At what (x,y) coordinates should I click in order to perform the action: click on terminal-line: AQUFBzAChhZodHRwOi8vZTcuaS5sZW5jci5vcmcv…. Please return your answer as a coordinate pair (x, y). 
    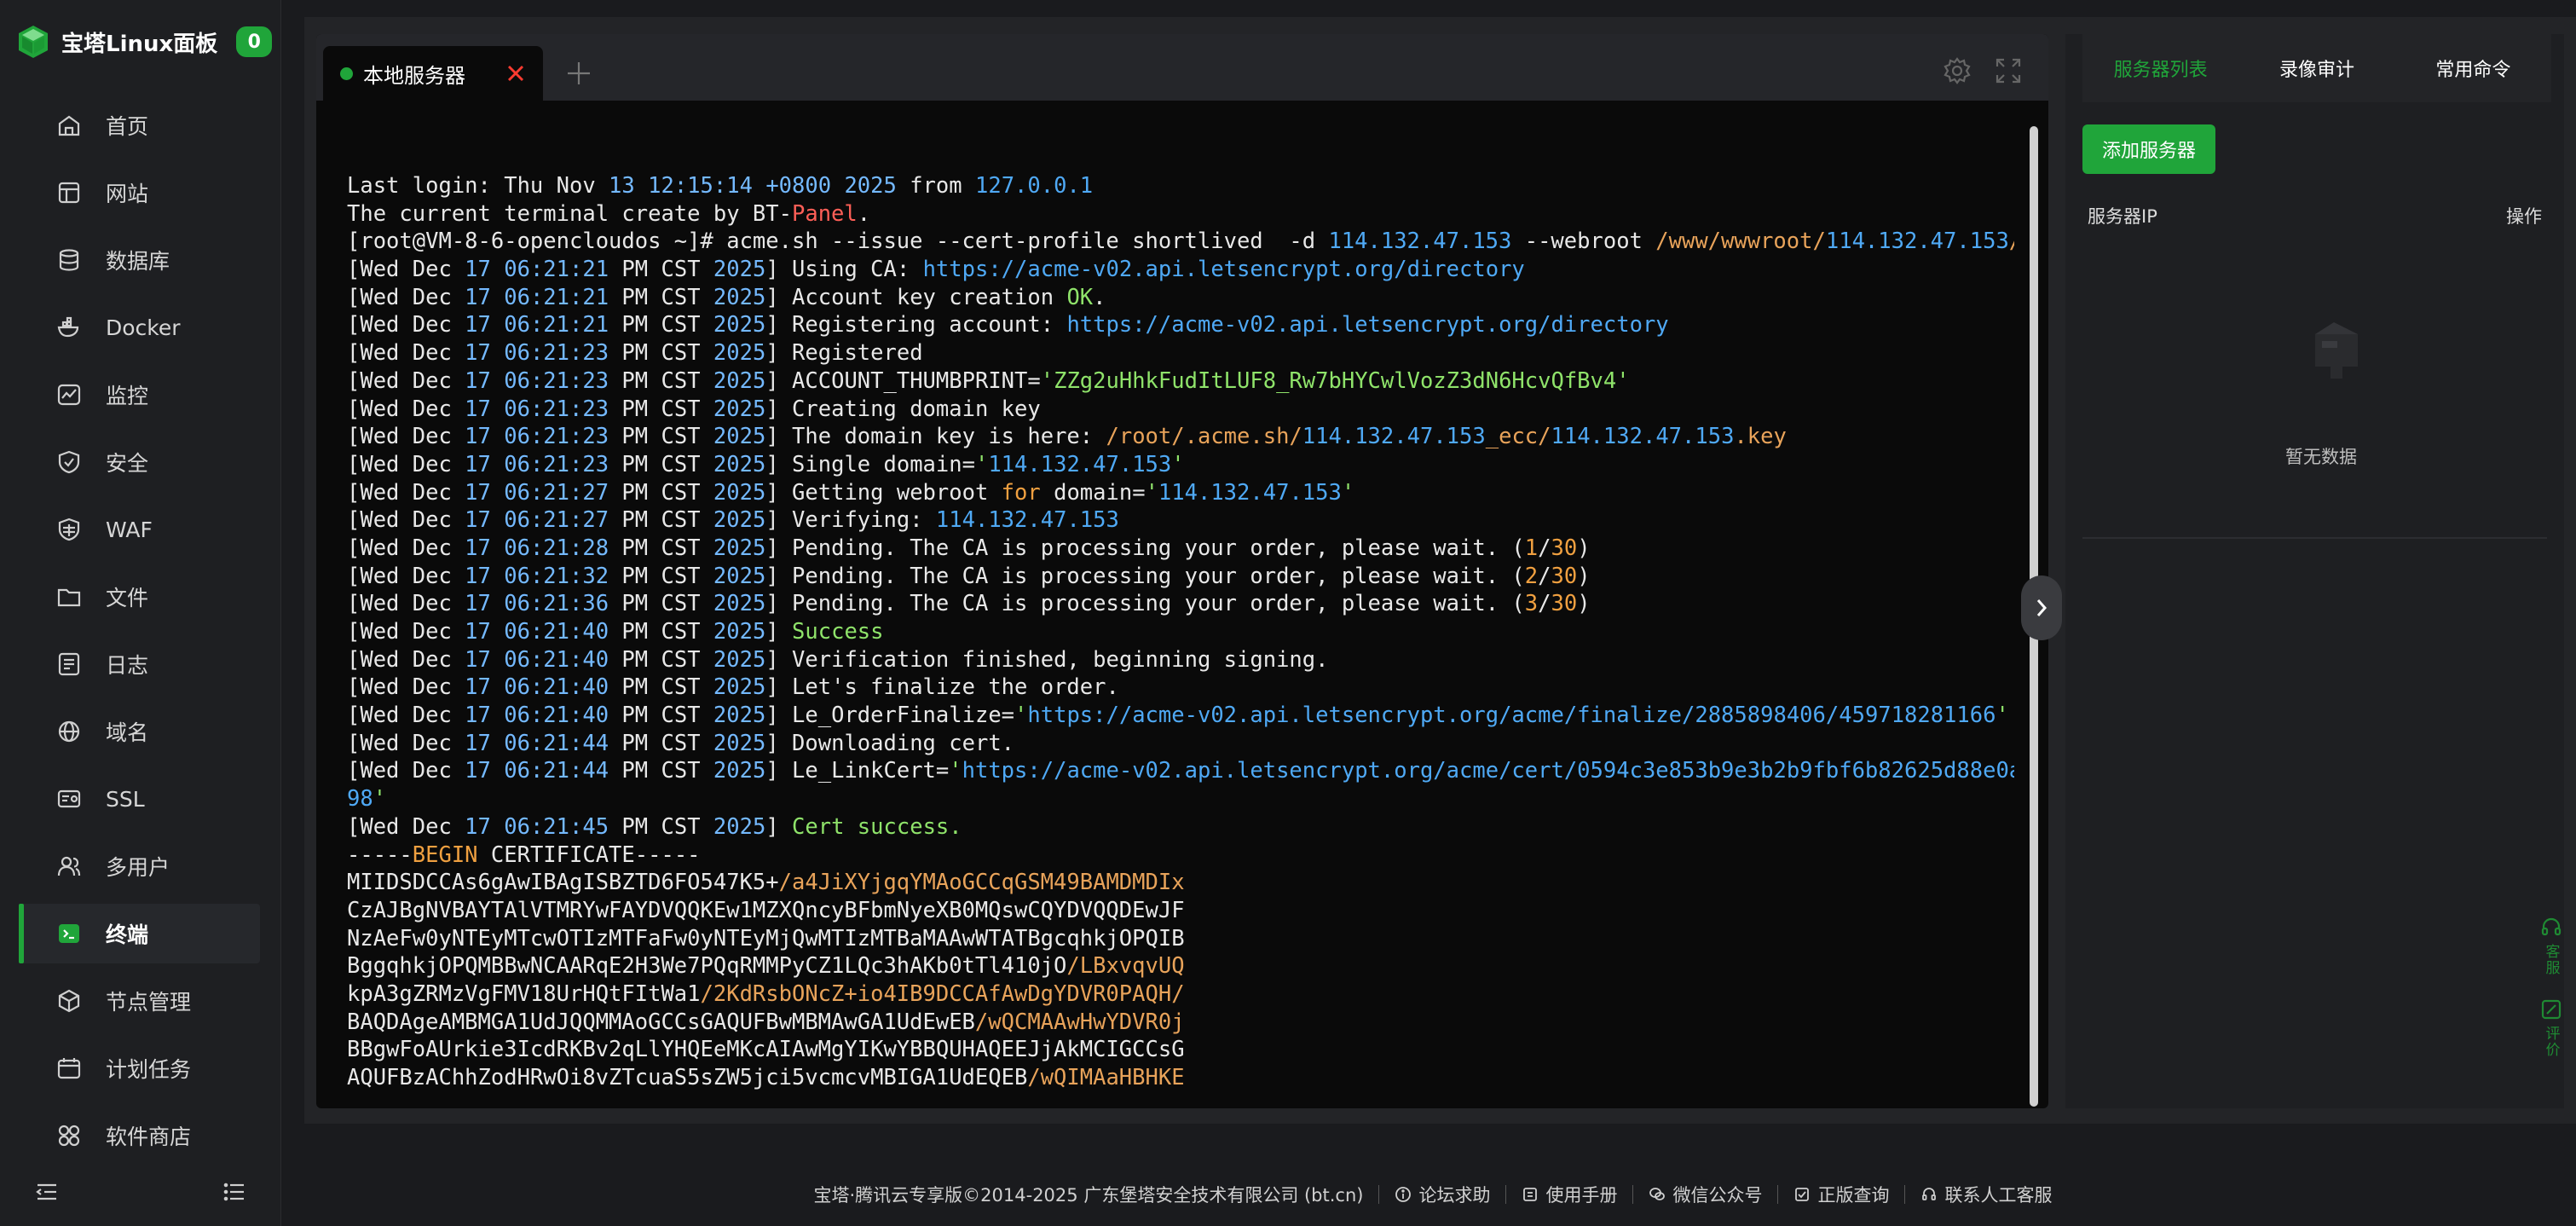
    Looking at the image, I should click on (1180, 1077).